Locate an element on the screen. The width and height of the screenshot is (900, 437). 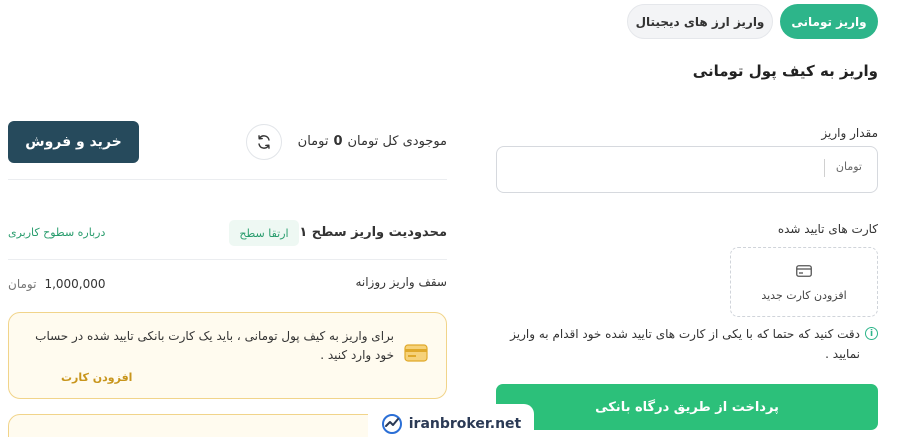
add-card-label: افزودن کارت جدید is located at coordinates (804, 295).